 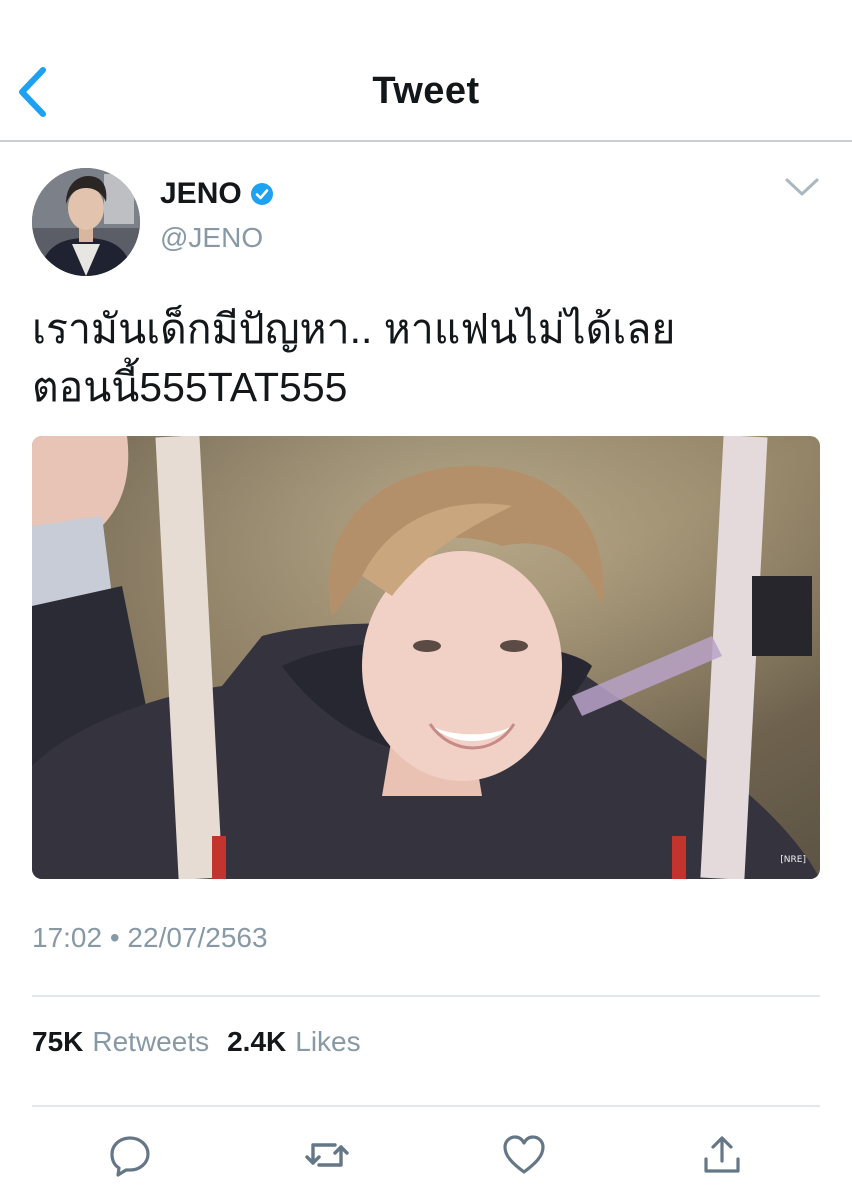 I want to click on verified-badge-icon, so click(x=261, y=194).